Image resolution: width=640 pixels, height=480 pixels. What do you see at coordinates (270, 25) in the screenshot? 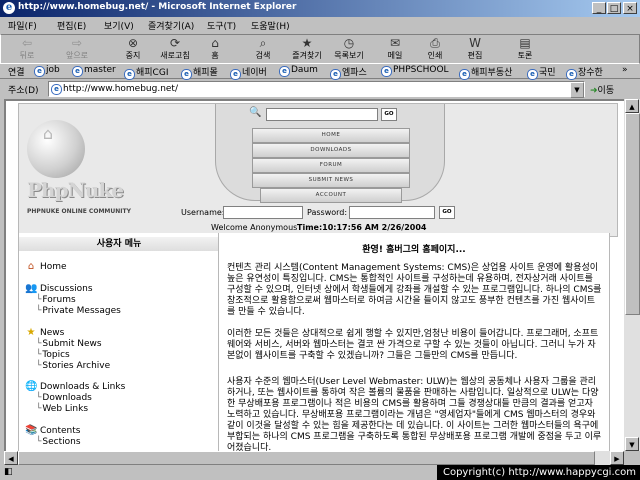
I see `menu-help: 도움말(H)` at bounding box center [270, 25].